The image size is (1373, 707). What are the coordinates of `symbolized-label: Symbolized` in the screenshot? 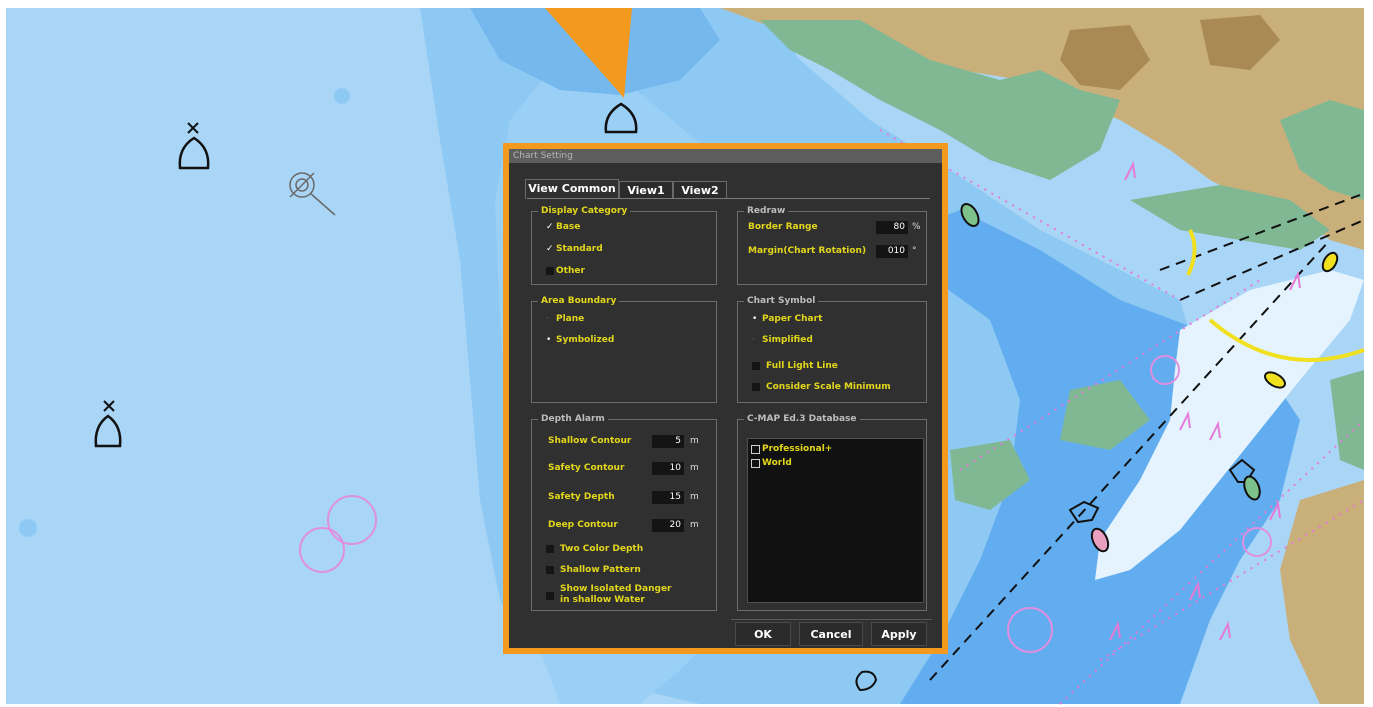 It's located at (585, 340).